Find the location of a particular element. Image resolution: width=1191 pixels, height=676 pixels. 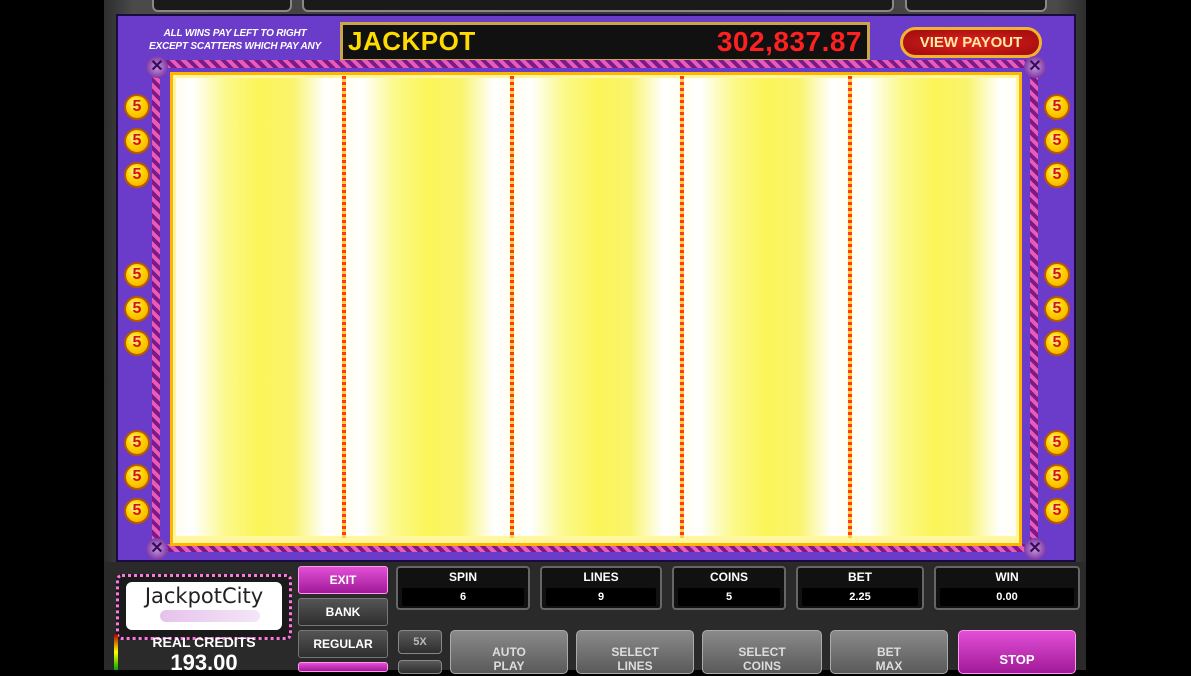

select-lines-button: SELECT LINES is located at coordinates (635, 652).